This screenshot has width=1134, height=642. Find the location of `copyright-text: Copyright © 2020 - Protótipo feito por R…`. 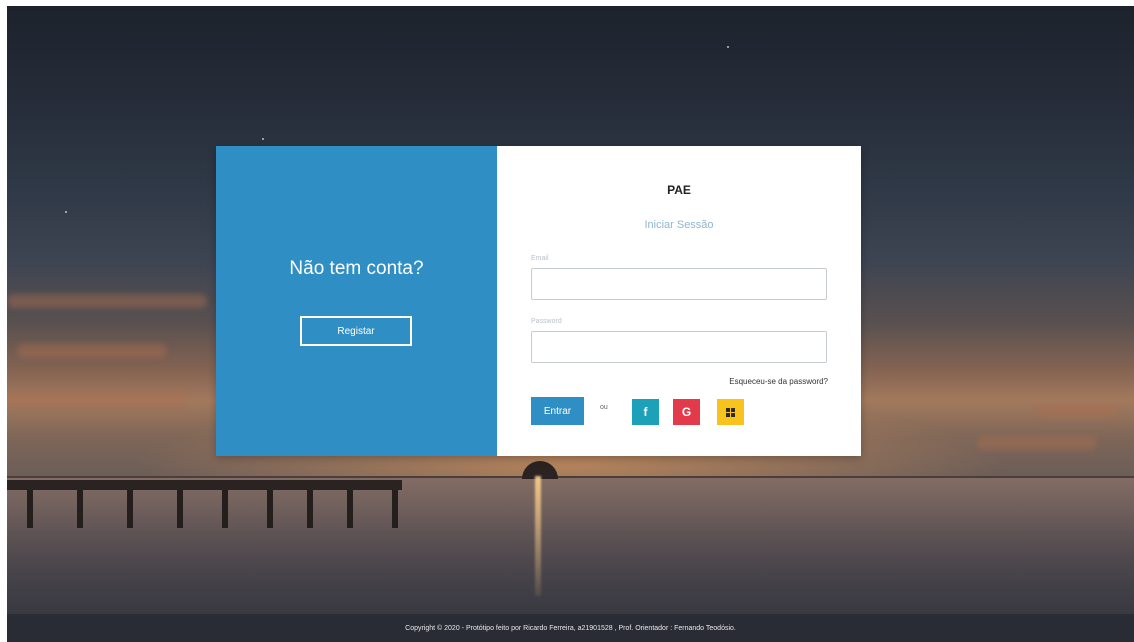

copyright-text: Copyright © 2020 - Protótipo feito por R… is located at coordinates (570, 628).